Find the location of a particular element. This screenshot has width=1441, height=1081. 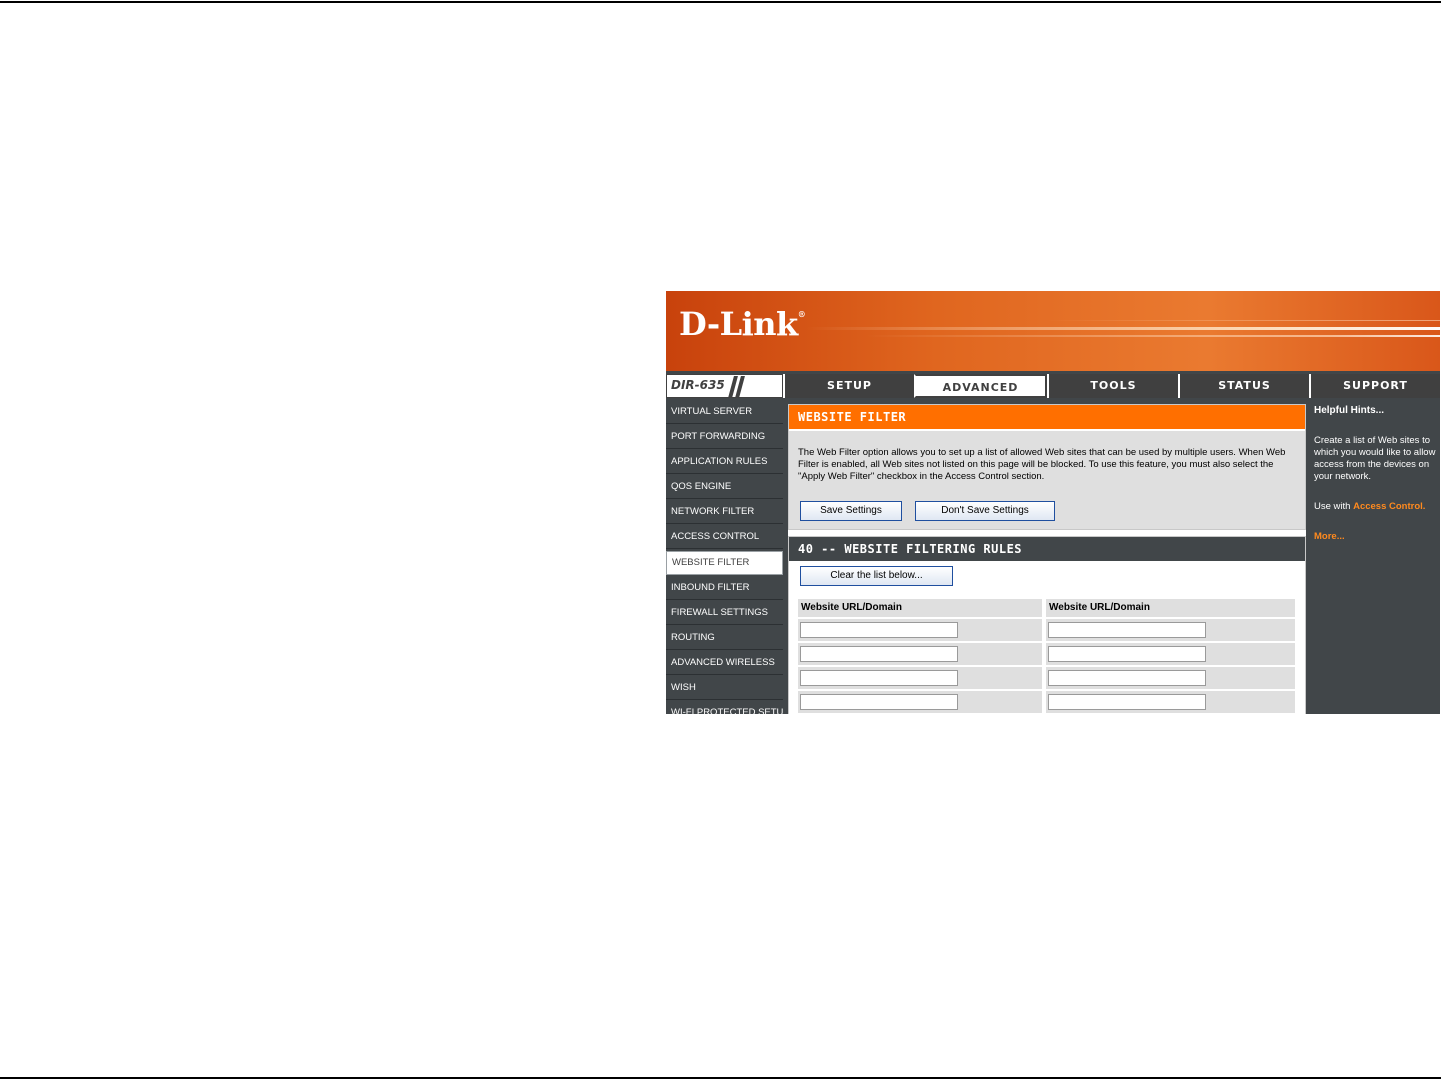

help-use-with: Use with is located at coordinates (1332, 506).